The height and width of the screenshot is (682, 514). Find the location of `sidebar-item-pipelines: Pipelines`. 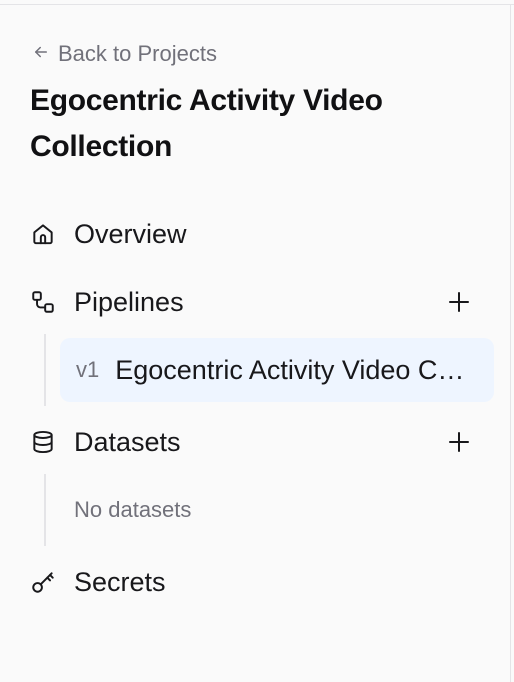

sidebar-item-pipelines: Pipelines is located at coordinates (256, 302).